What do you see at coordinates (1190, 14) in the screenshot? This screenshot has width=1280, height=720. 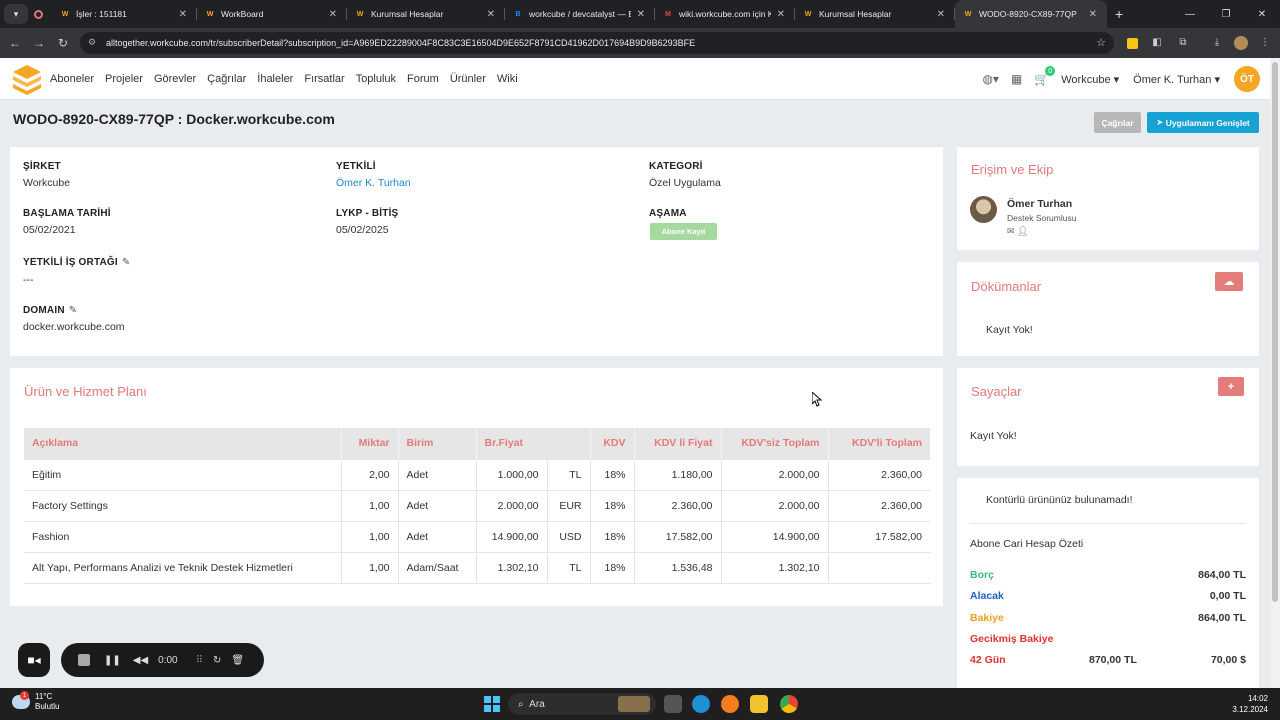 I see `minimize-button: —` at bounding box center [1190, 14].